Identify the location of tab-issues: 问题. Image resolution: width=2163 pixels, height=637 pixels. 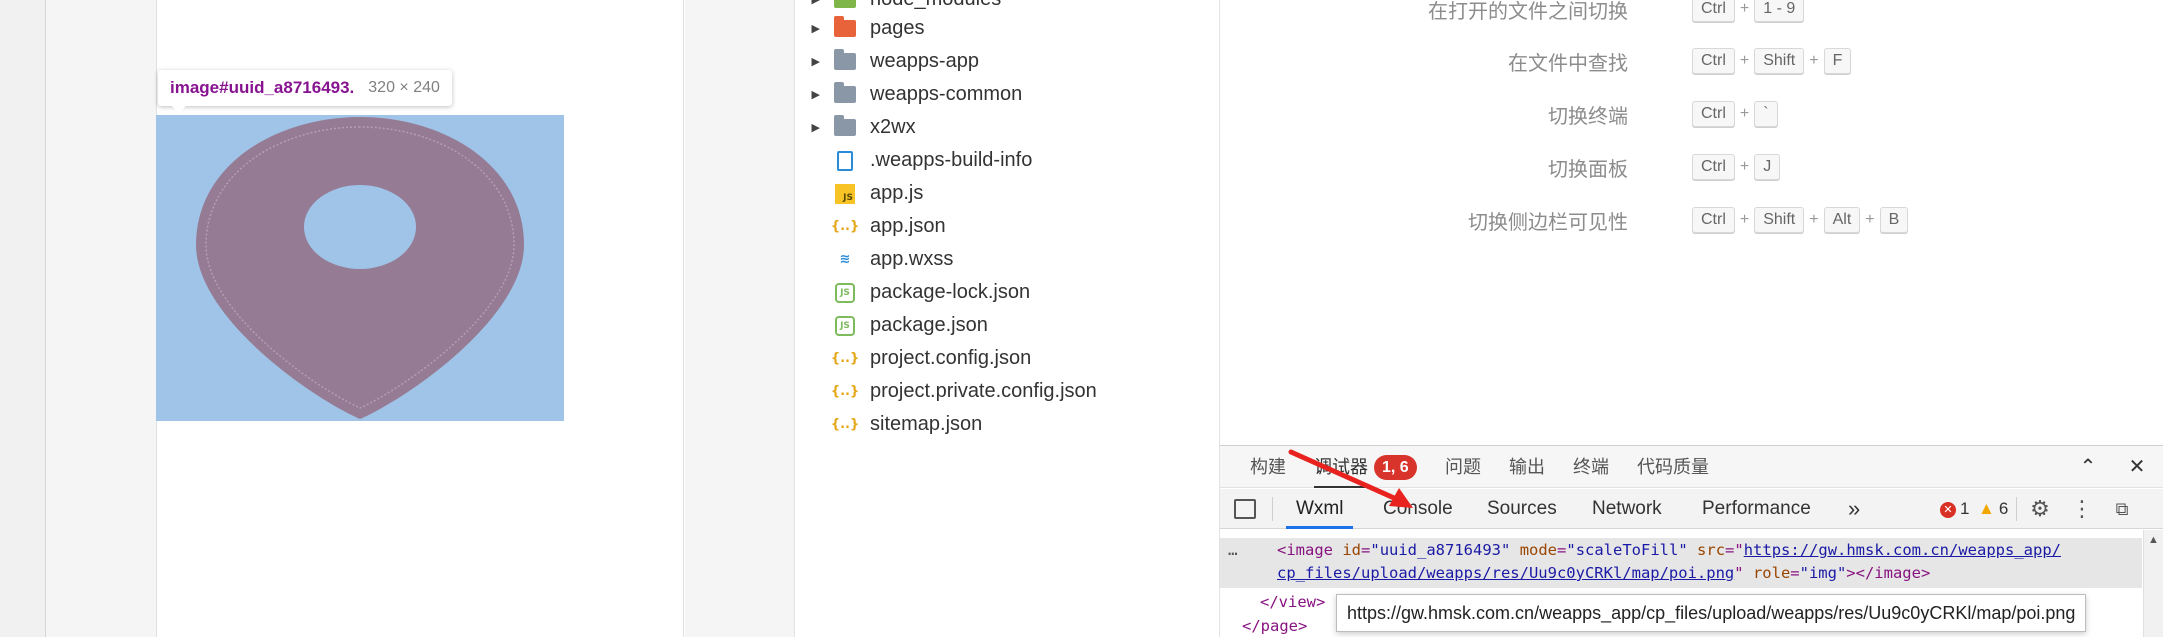
(1463, 467).